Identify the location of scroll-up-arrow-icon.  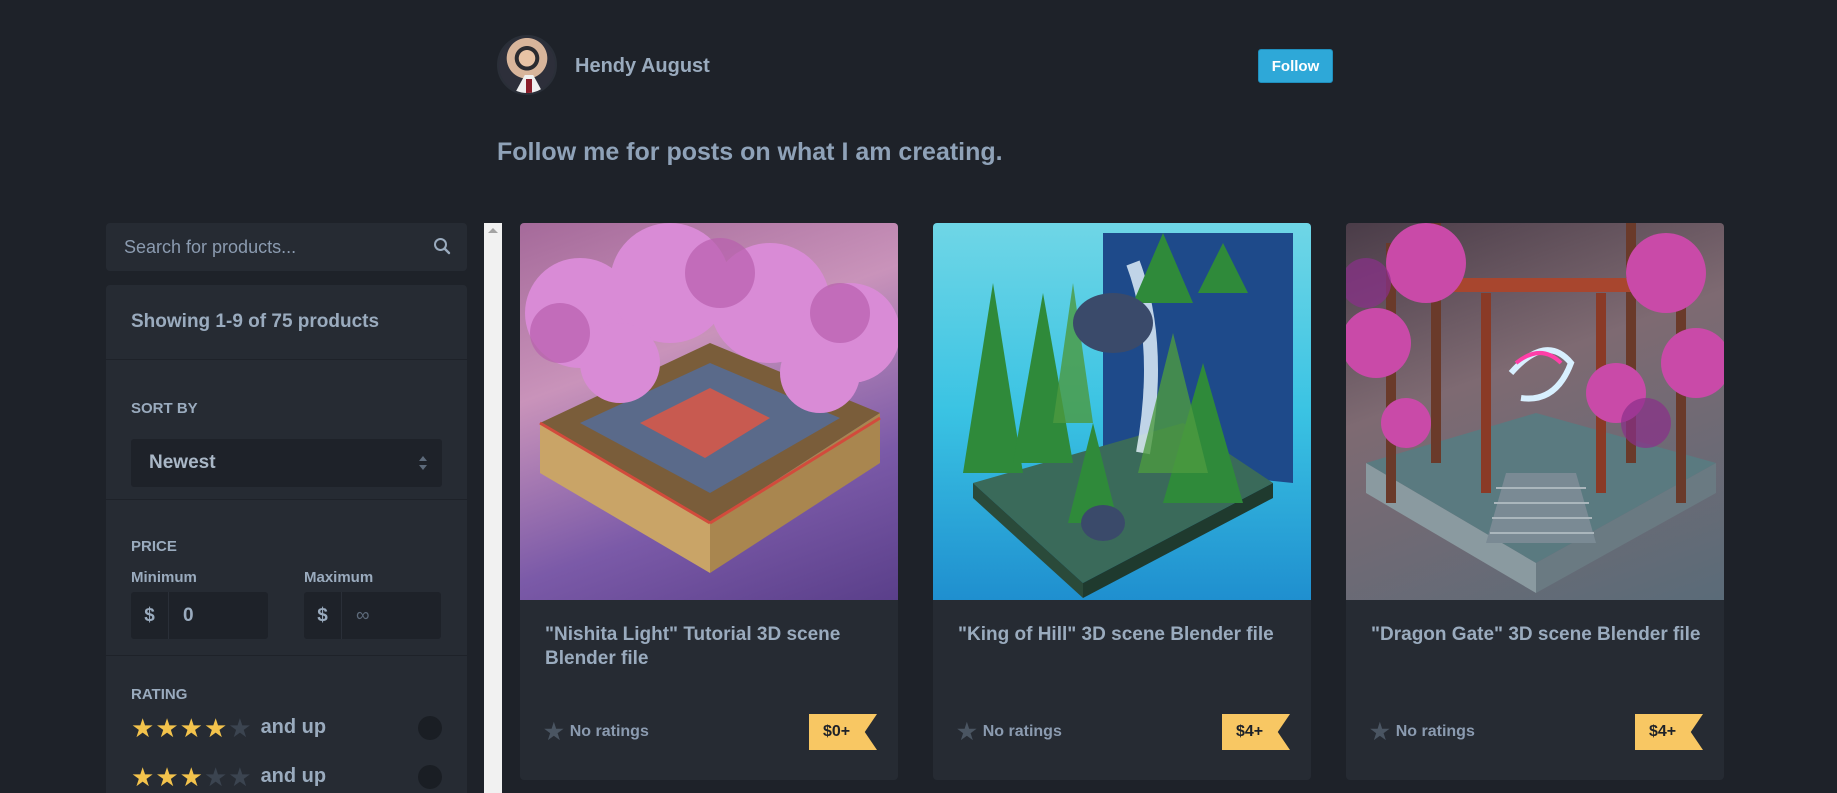
(493, 230).